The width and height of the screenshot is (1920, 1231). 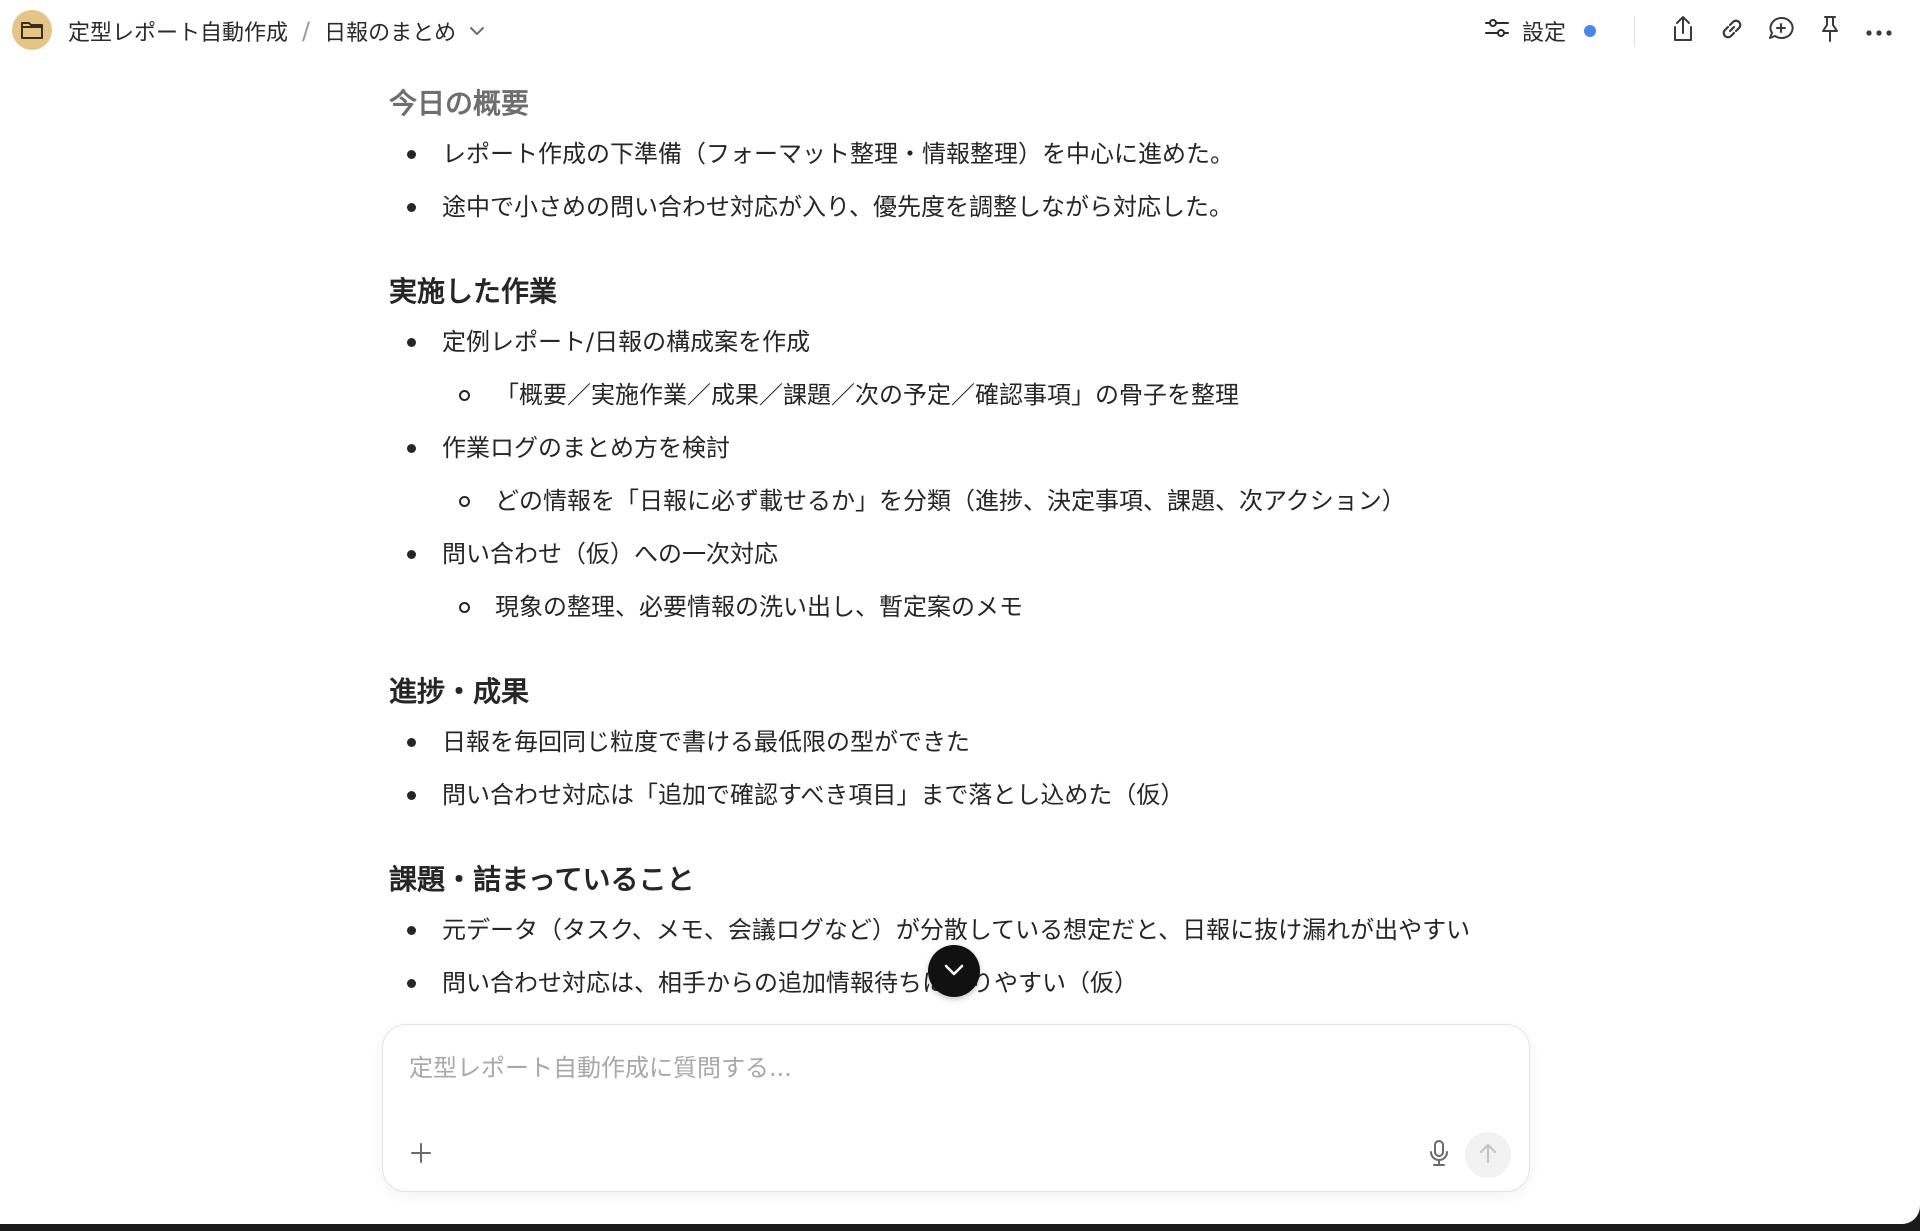 What do you see at coordinates (959, 154) in the screenshot?
I see `list-item: レポート作成の下準備（フォーマット整理・情報整理）を中心に進めた。` at bounding box center [959, 154].